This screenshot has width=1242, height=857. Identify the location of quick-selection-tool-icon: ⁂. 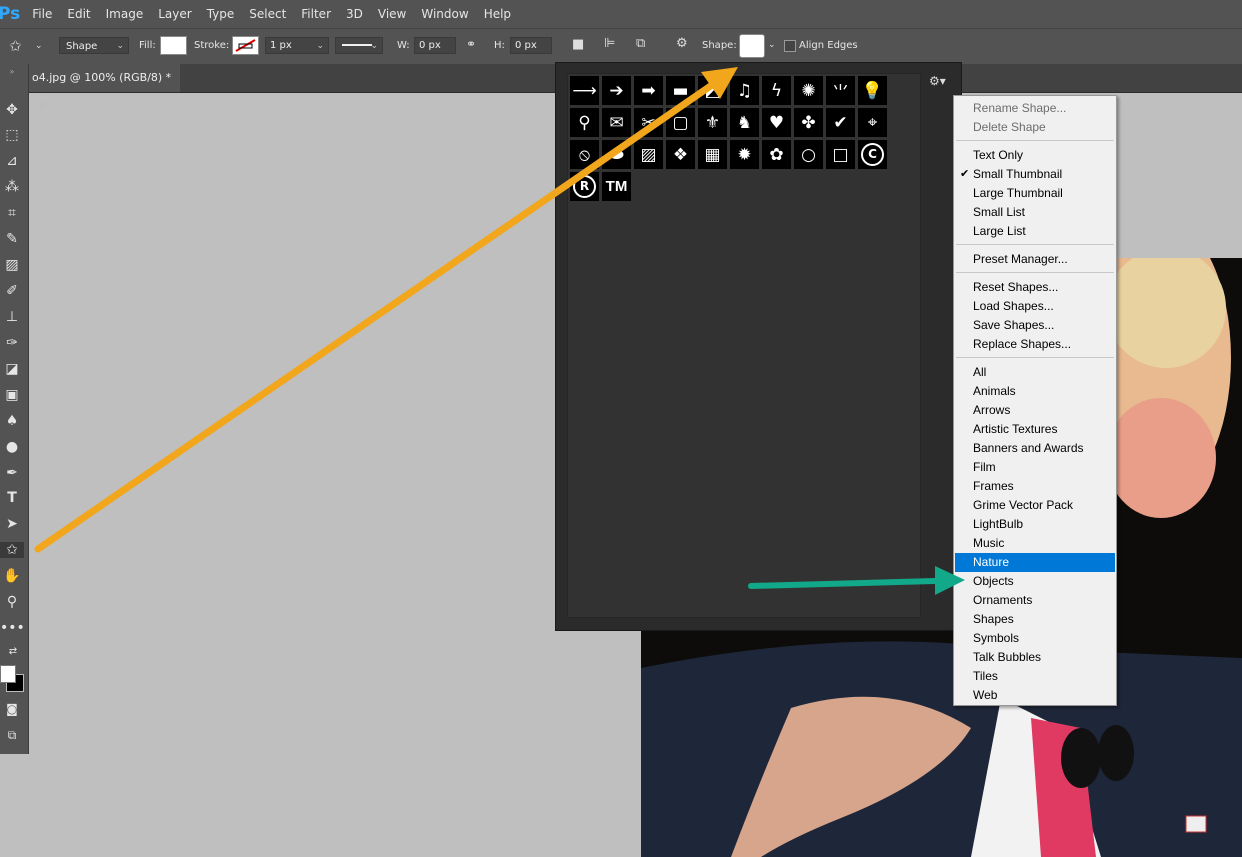
(12, 187).